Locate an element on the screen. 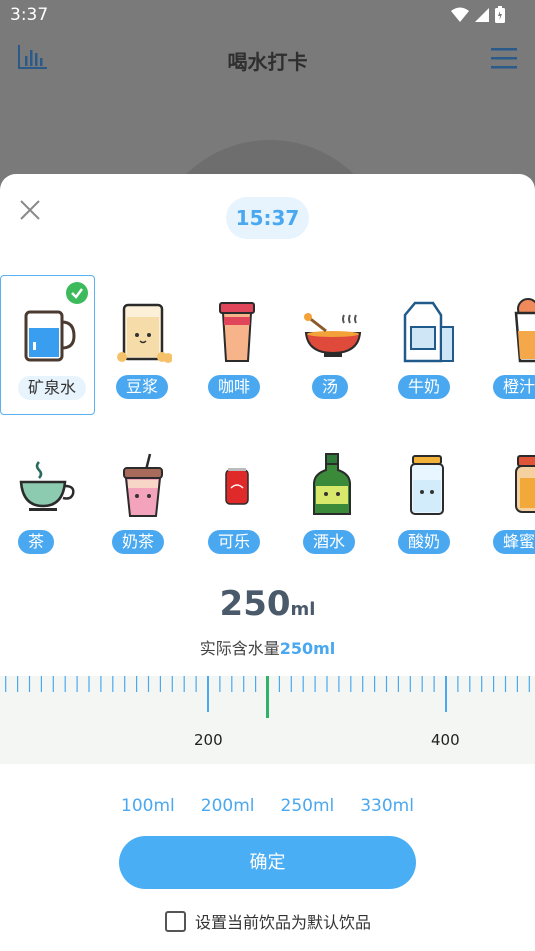  drink-item-liquor: 酒水 is located at coordinates (332, 500).